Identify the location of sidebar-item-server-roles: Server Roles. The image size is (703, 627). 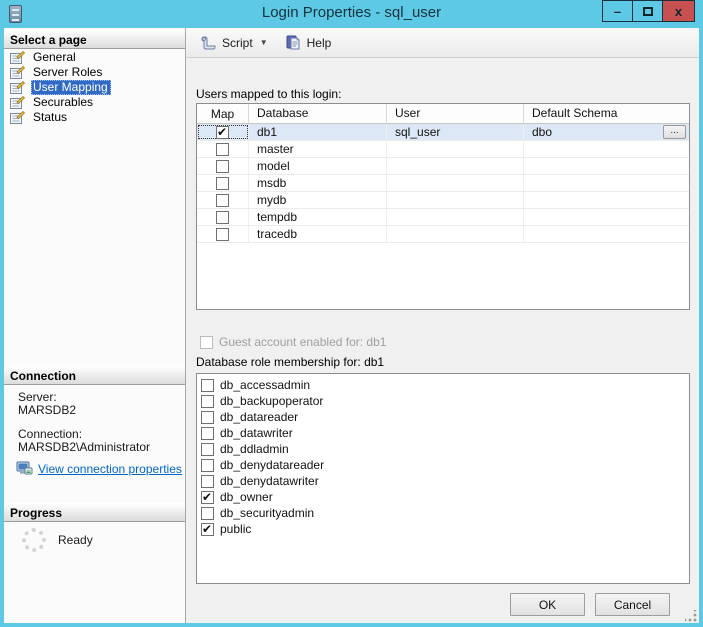
(56, 72).